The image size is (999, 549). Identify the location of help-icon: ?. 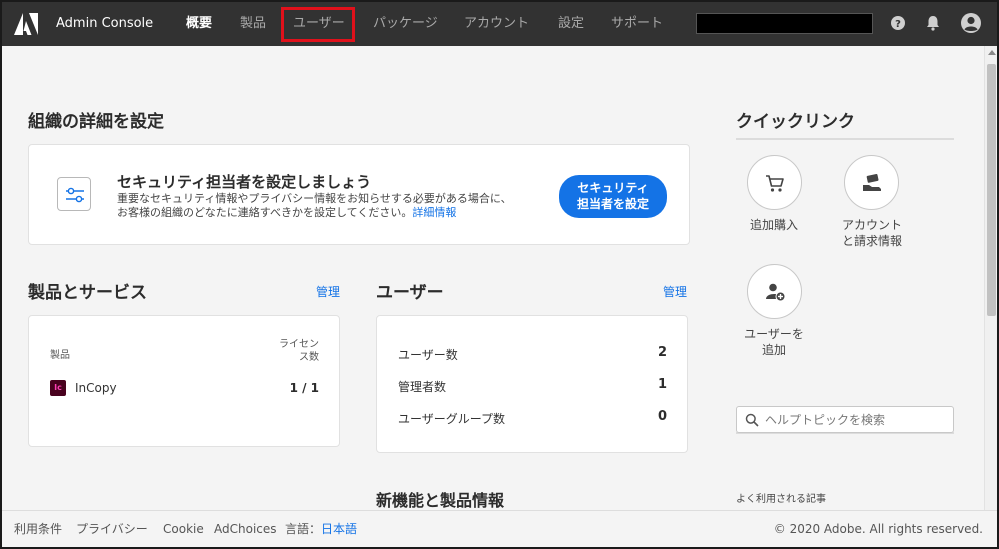
(898, 23).